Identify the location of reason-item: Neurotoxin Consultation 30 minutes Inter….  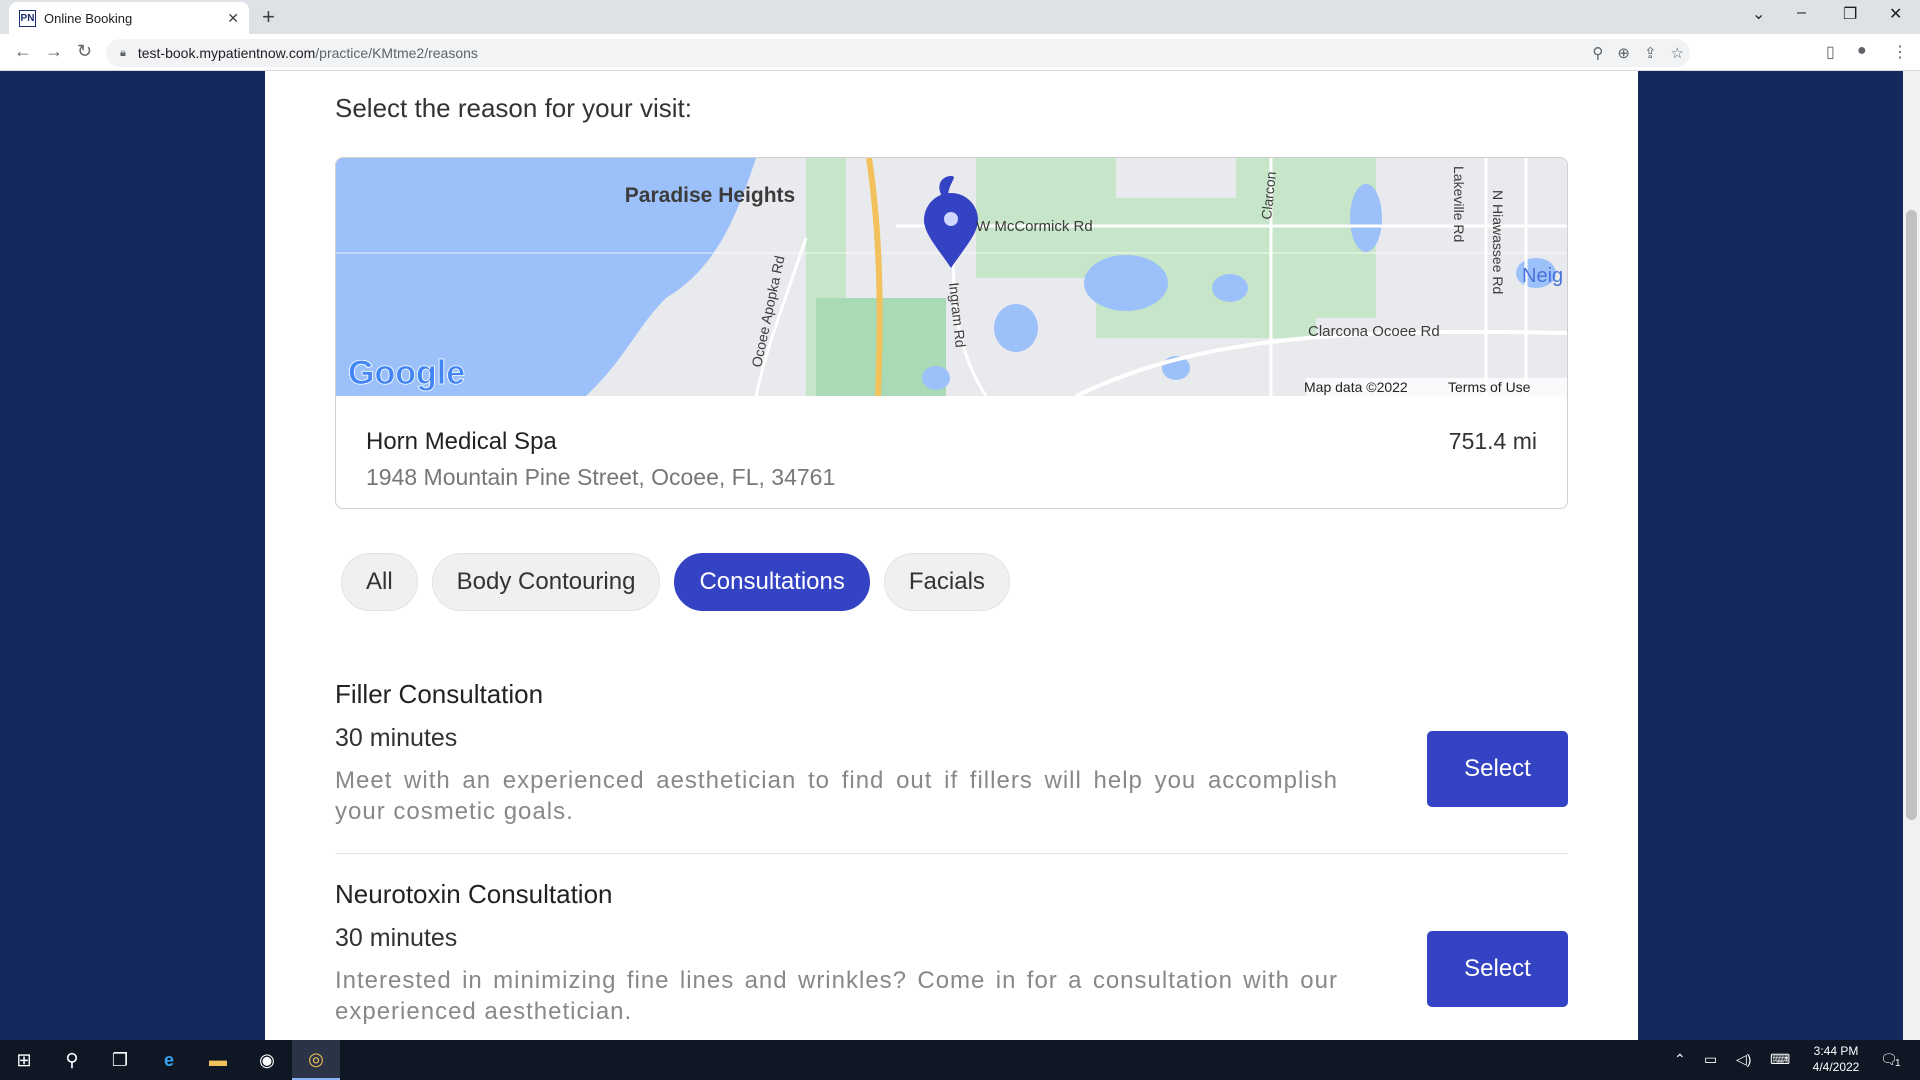
(951, 953).